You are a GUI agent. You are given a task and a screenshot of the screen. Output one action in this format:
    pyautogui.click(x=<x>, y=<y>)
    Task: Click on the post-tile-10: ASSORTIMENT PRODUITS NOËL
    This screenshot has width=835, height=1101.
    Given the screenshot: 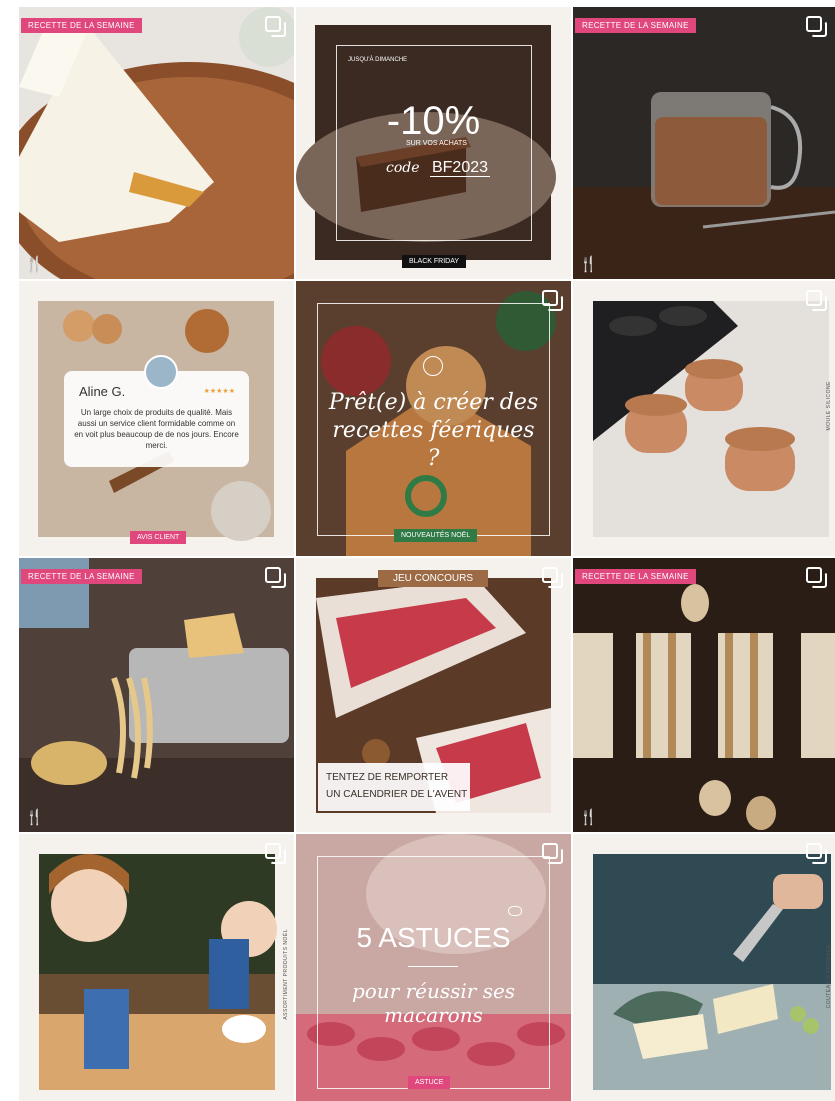 What is the action you would take?
    pyautogui.click(x=156, y=967)
    